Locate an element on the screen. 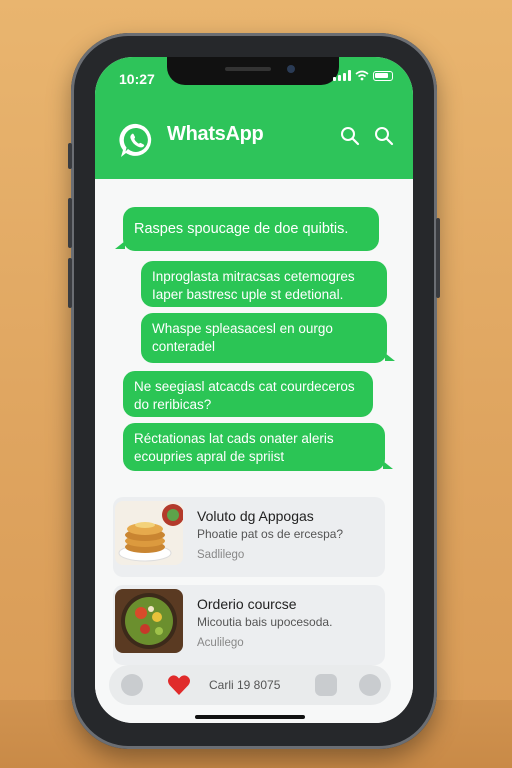 Image resolution: width=512 pixels, height=768 pixels. mute-switch is located at coordinates (70, 156).